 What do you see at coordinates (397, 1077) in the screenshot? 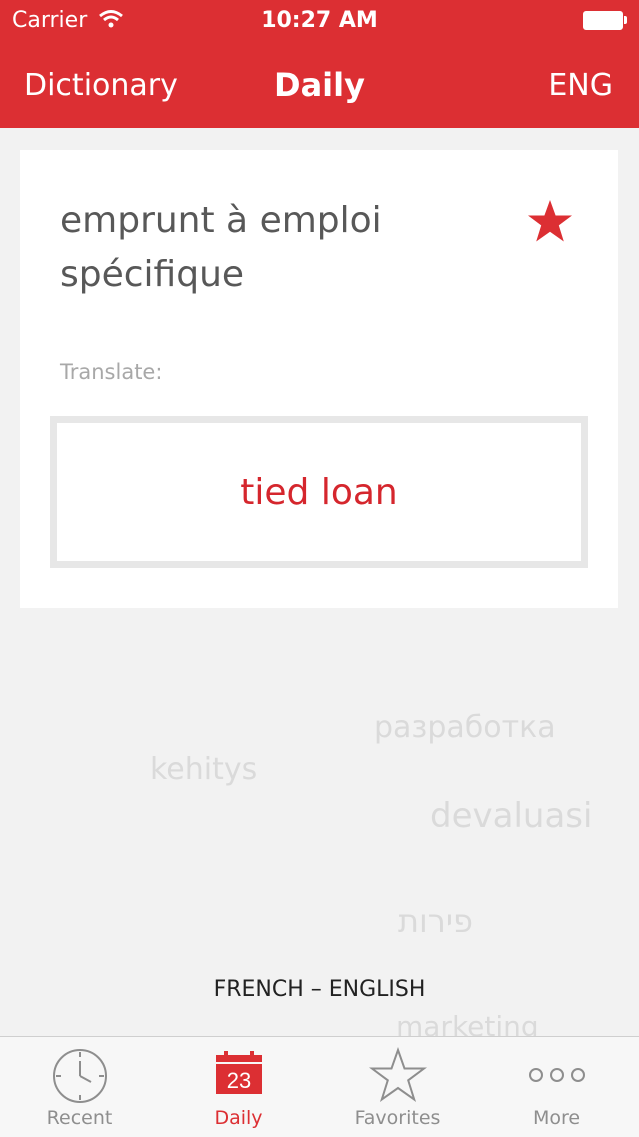
I see `star-outline-icon` at bounding box center [397, 1077].